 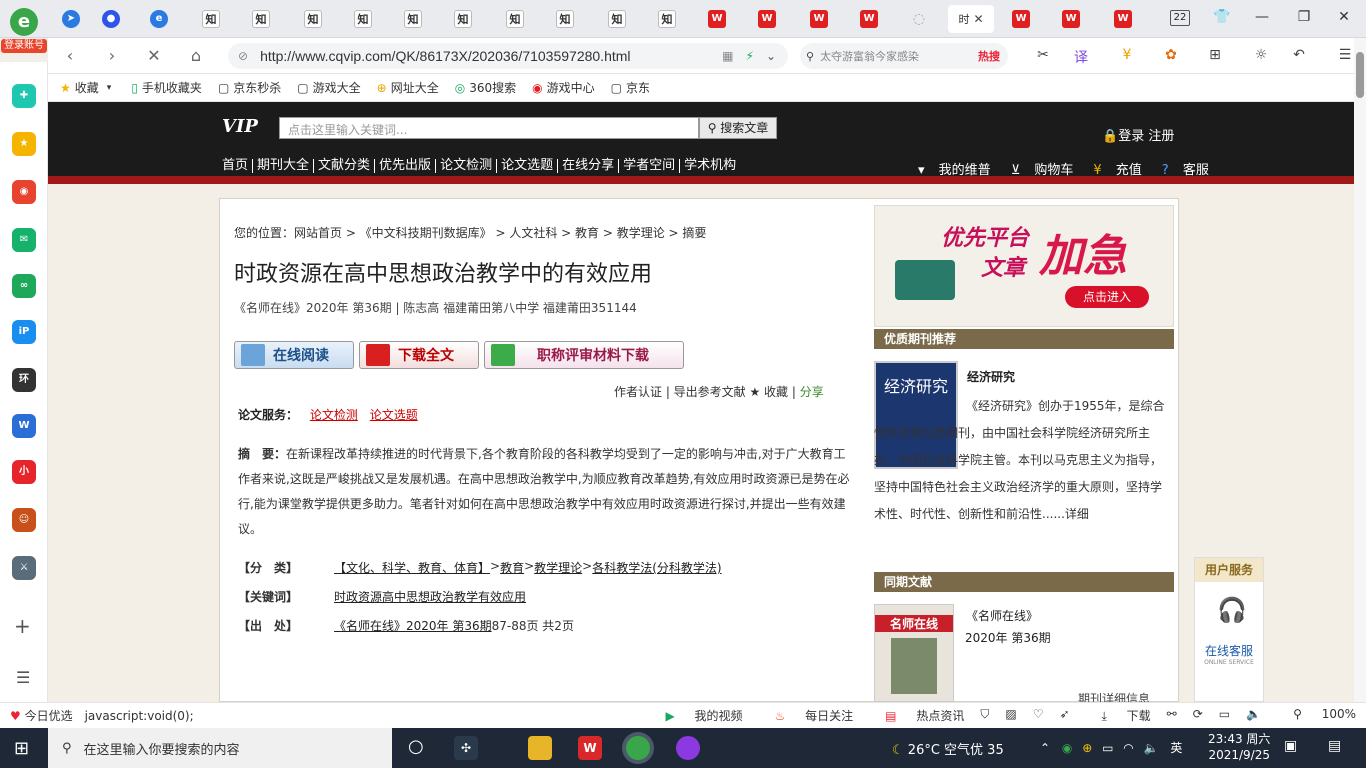 I want to click on ime-indicator: 英, so click(x=1176, y=748).